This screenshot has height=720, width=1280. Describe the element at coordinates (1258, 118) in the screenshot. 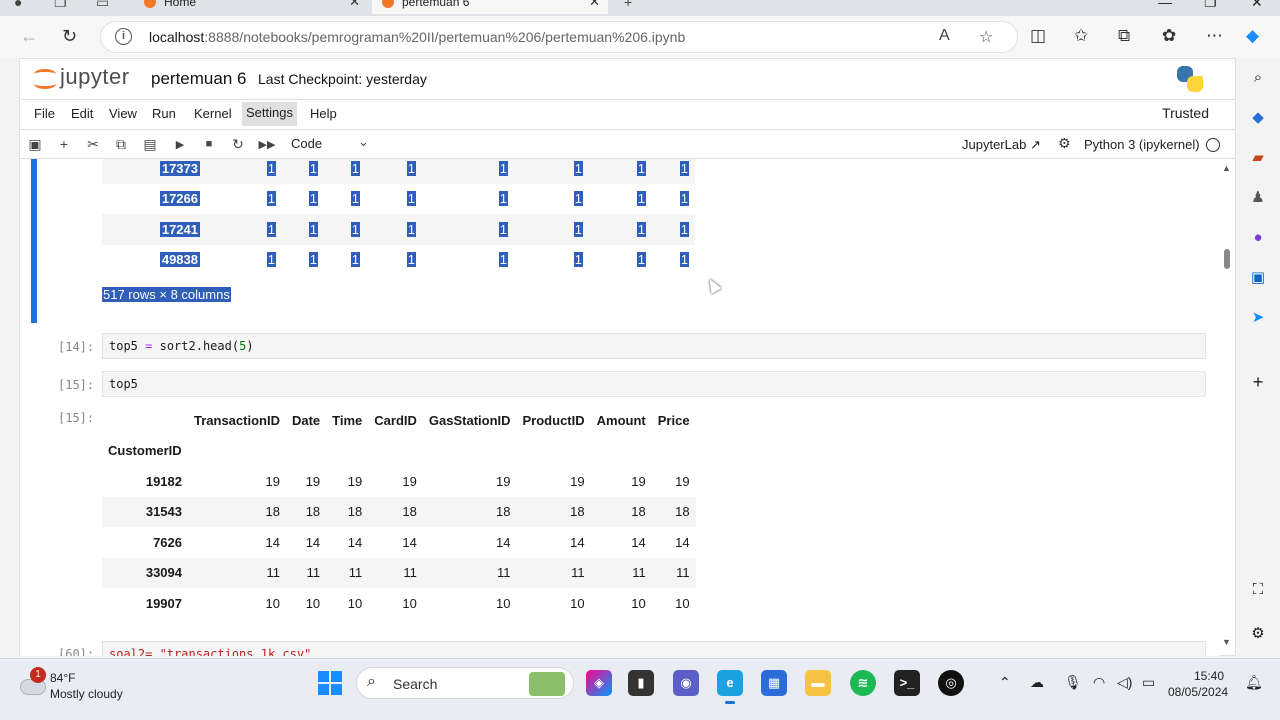

I see `sidebar-shopping-icon: ◆` at that location.